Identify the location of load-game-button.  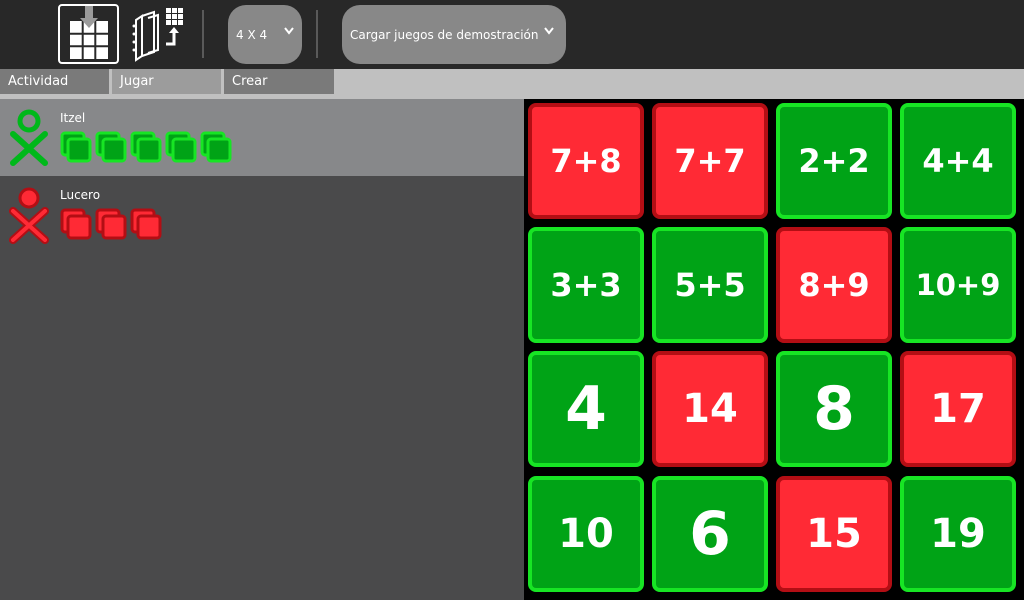
(158, 34).